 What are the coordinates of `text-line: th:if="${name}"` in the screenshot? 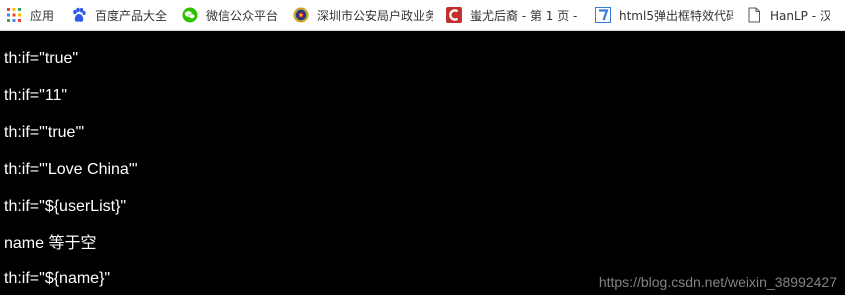 It's located at (57, 278).